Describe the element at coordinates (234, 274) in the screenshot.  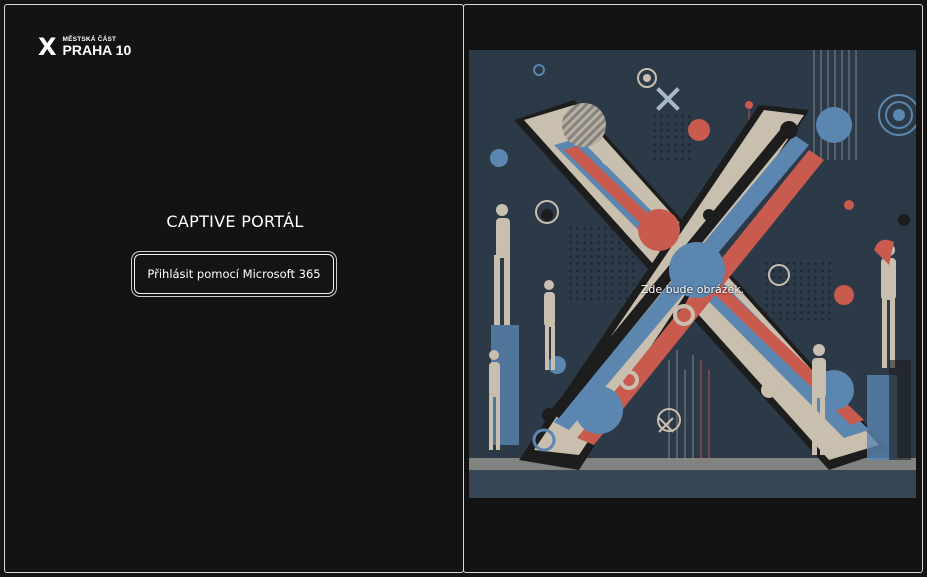
I see `microsoft-login-button: Přihlásit pomocí Microsoft 365` at that location.